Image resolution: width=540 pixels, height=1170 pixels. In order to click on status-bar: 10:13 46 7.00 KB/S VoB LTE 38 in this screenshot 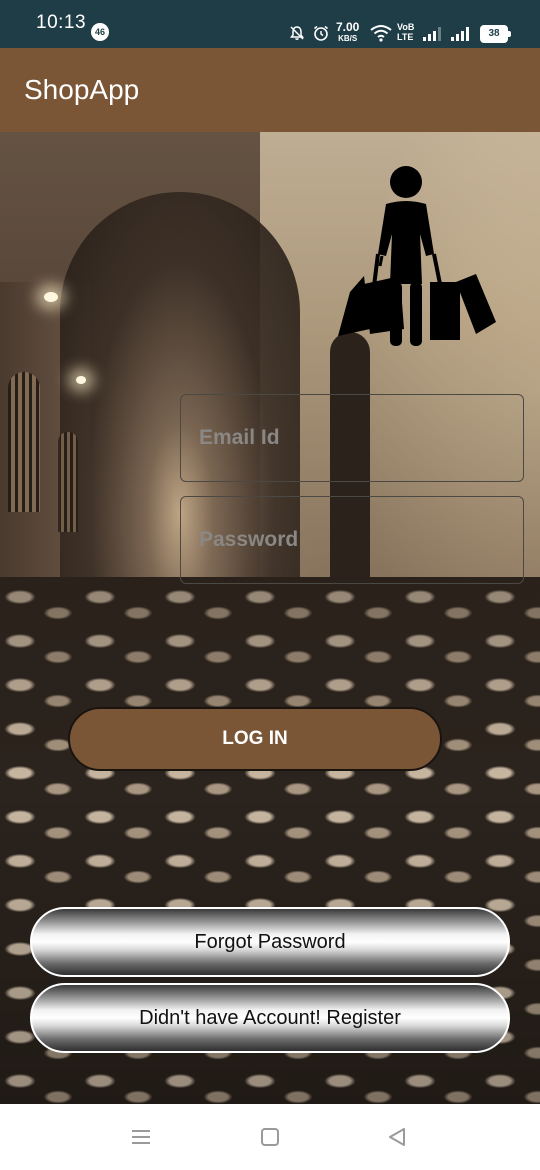, I will do `click(270, 24)`.